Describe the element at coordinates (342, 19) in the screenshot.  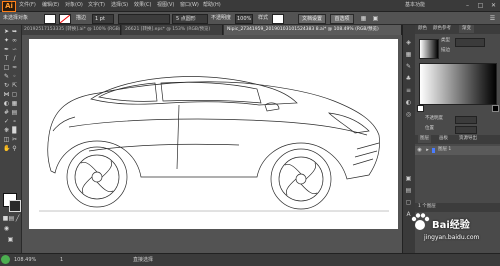
I see `preferences-button: 首选项` at that location.